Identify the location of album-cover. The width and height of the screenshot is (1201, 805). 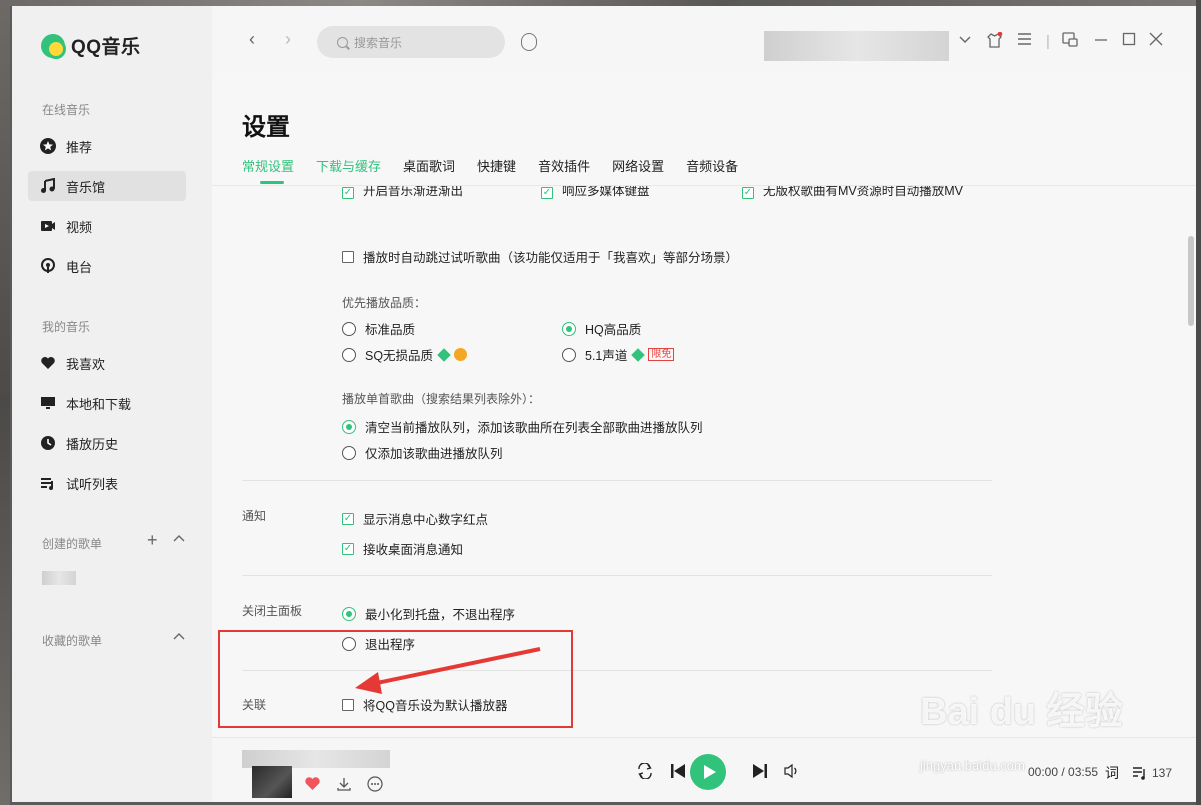
(272, 782).